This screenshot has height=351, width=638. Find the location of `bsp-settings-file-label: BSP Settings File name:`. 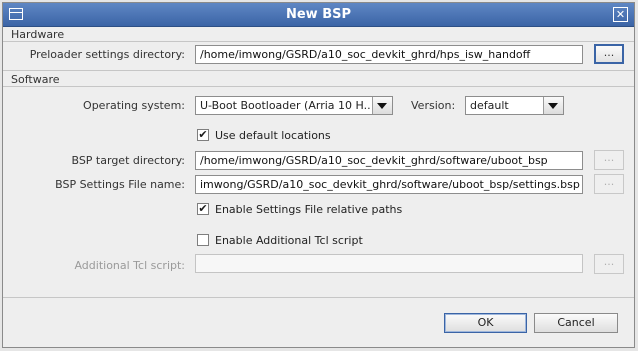

bsp-settings-file-label: BSP Settings File name: is located at coordinates (120, 184).